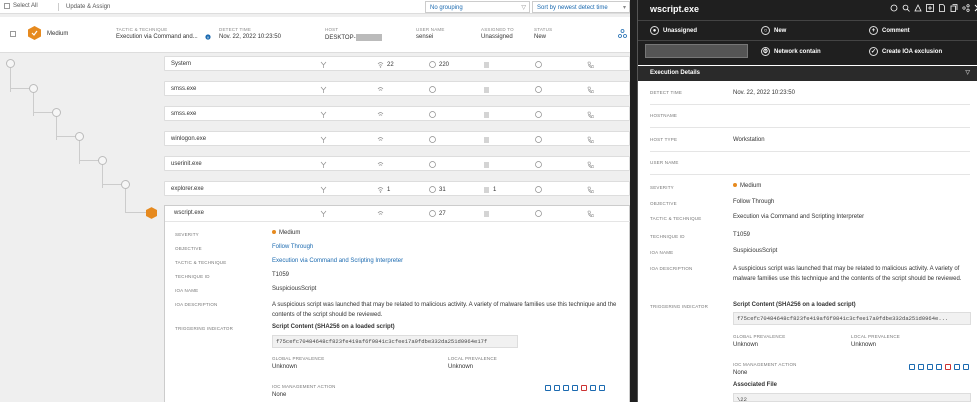 The width and height of the screenshot is (977, 402). Describe the element at coordinates (797, 51) in the screenshot. I see `network-contain-label: Network contain` at that location.